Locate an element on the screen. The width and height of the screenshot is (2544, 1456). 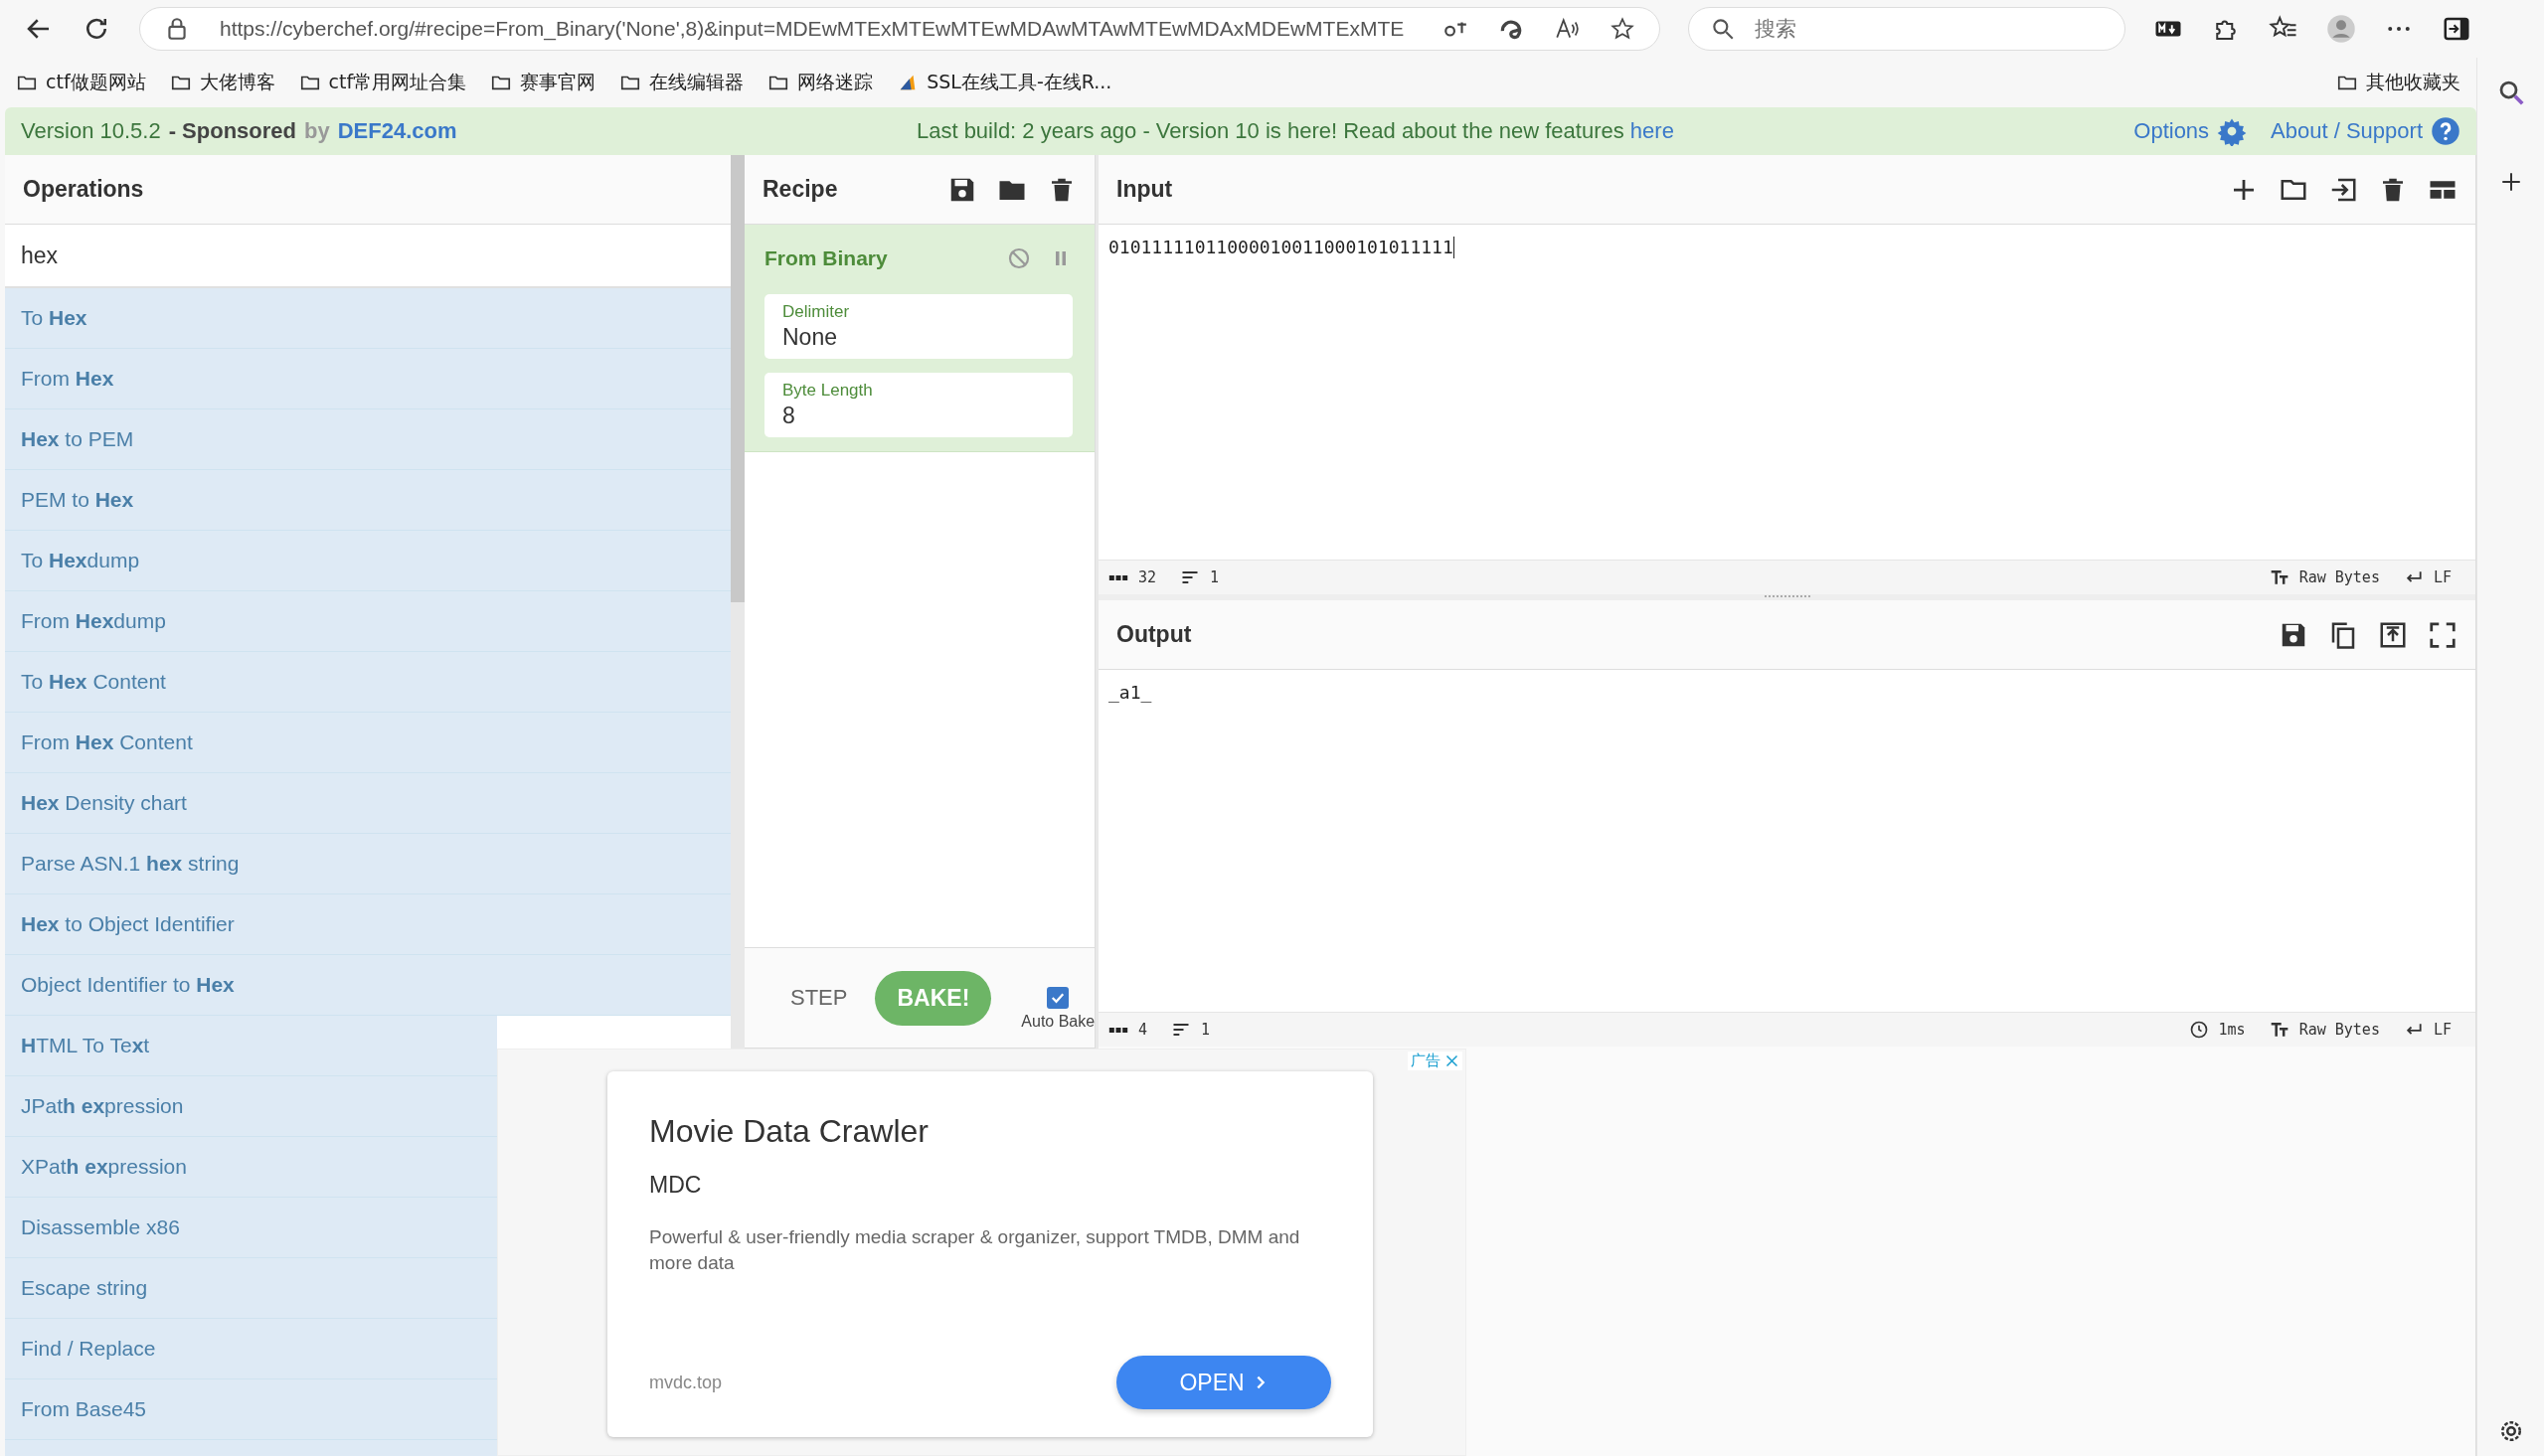
panel-title: Output is located at coordinates (1154, 634).